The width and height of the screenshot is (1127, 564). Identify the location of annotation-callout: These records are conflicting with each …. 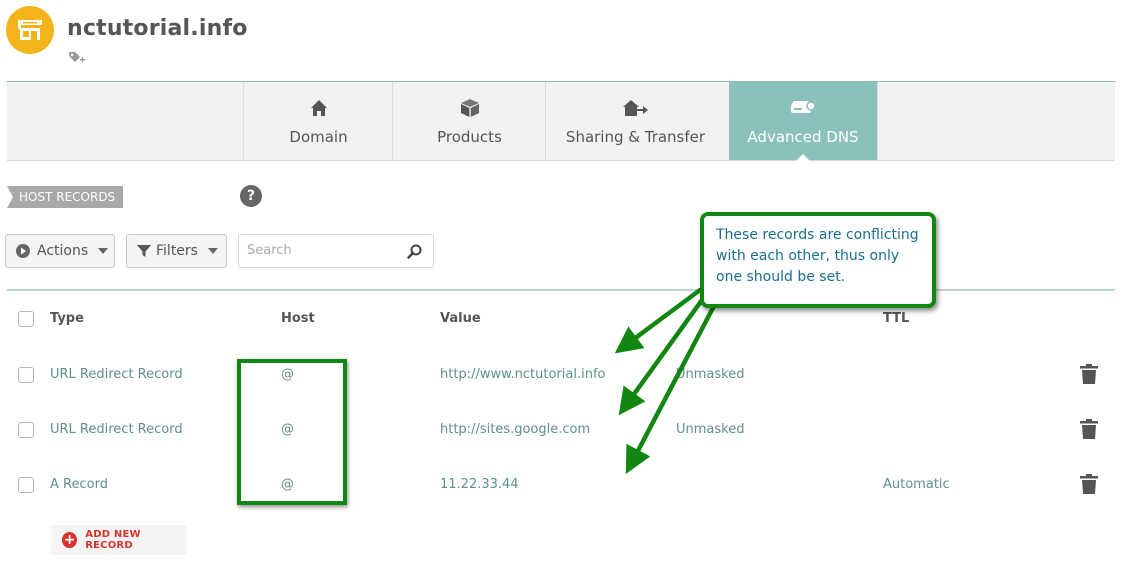
(818, 260).